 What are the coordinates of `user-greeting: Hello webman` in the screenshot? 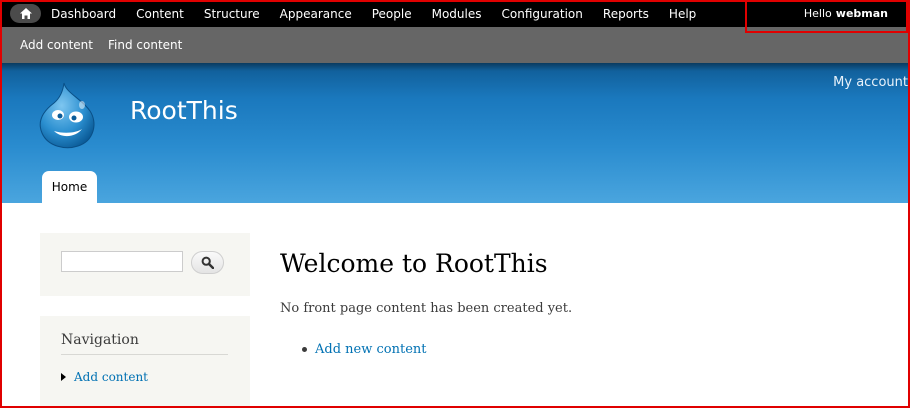 It's located at (846, 13).